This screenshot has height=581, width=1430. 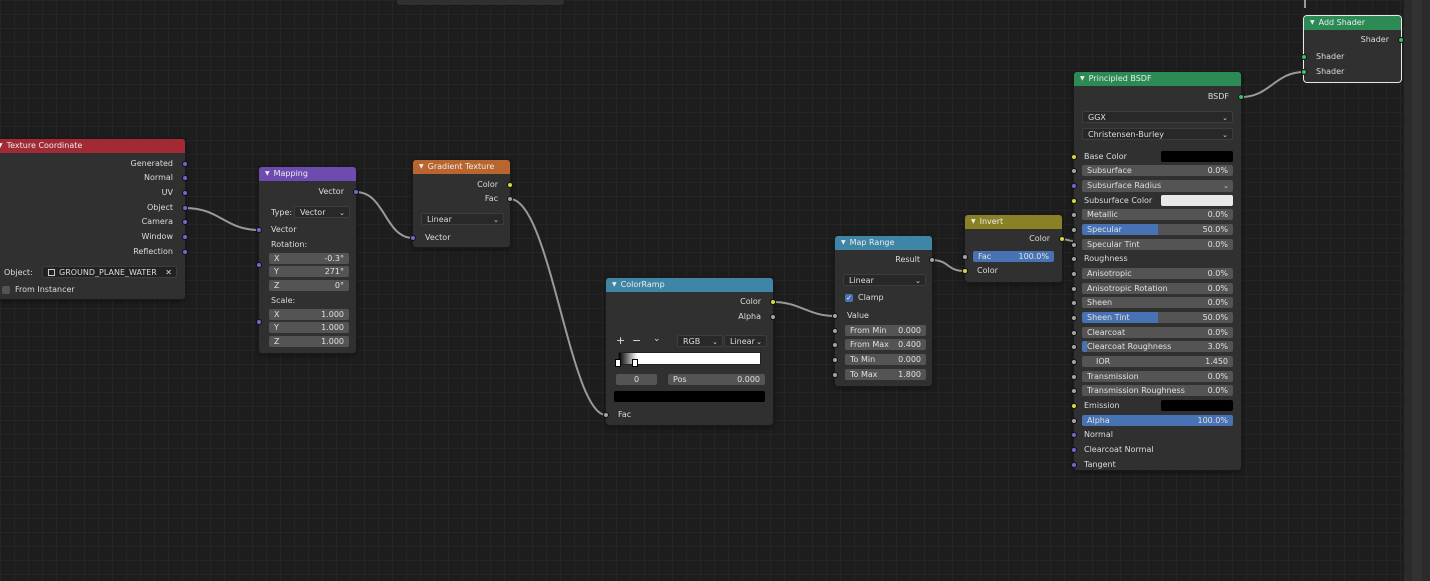 I want to click on subsurface-color-swatch, so click(x=1197, y=200).